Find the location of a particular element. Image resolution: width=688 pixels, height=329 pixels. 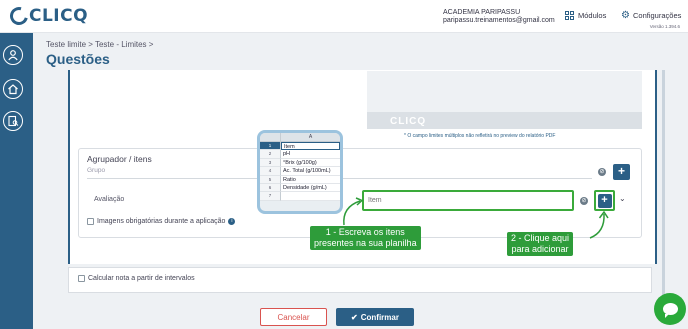

intervals-option: Calcular nota a partir de intervalos is located at coordinates (136, 278).